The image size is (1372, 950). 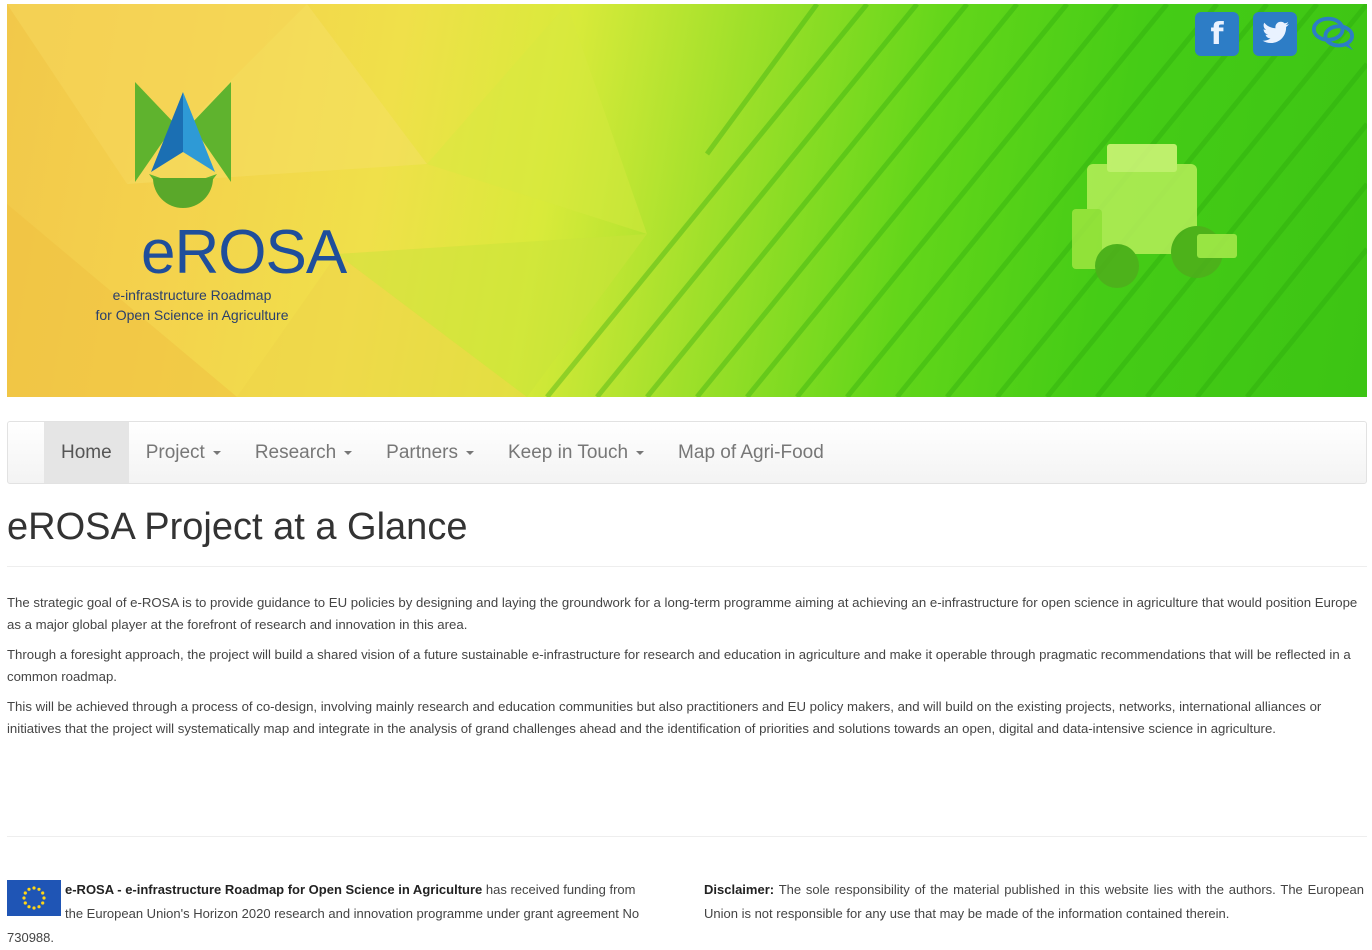 What do you see at coordinates (687, 566) in the screenshot?
I see `title-divider` at bounding box center [687, 566].